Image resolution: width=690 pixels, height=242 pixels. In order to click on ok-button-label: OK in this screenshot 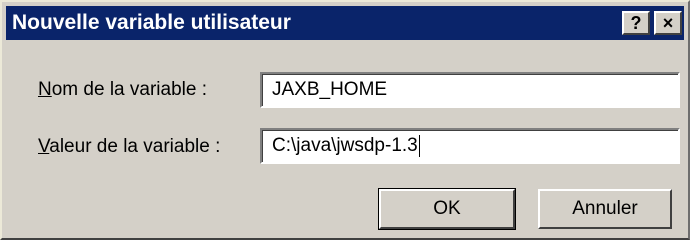, I will do `click(447, 208)`.